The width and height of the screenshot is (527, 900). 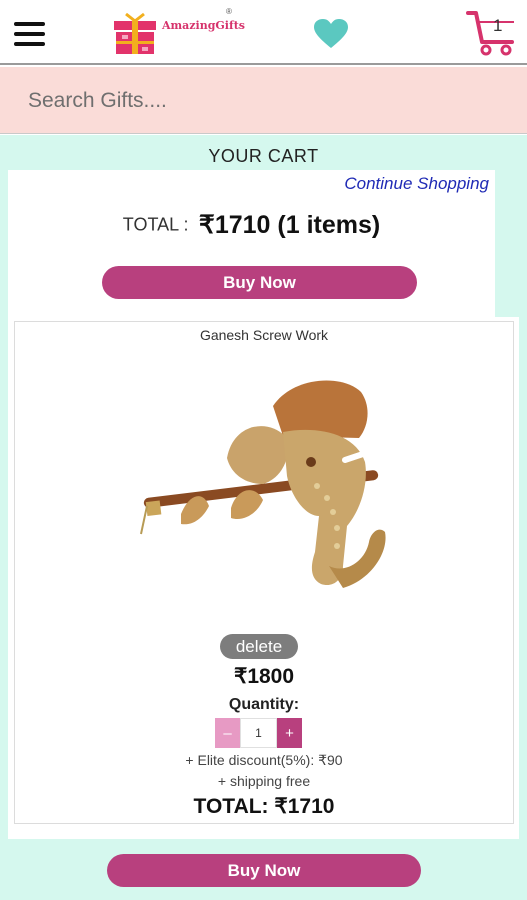 What do you see at coordinates (259, 646) in the screenshot?
I see `delete-button: delete` at bounding box center [259, 646].